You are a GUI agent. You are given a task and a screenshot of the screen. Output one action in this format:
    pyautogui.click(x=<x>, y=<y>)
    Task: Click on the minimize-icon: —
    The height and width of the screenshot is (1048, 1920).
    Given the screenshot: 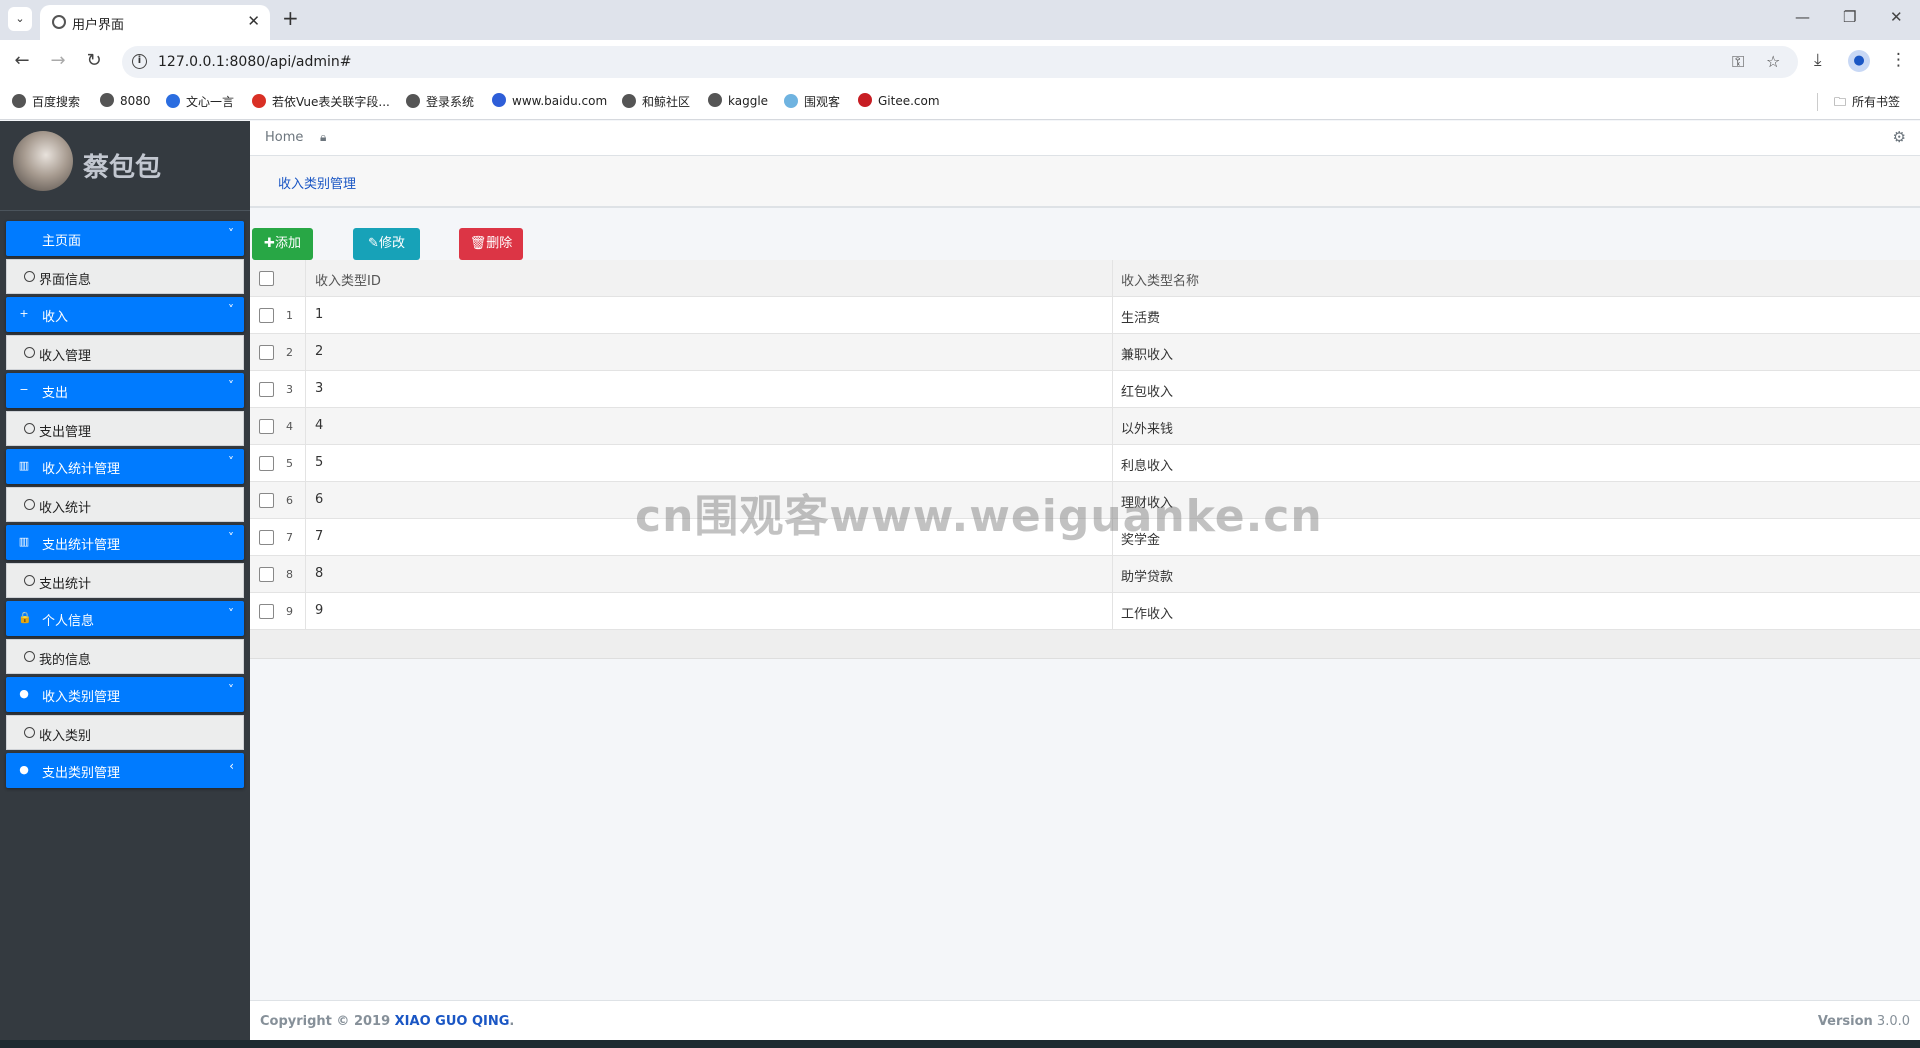 What is the action you would take?
    pyautogui.click(x=1802, y=17)
    